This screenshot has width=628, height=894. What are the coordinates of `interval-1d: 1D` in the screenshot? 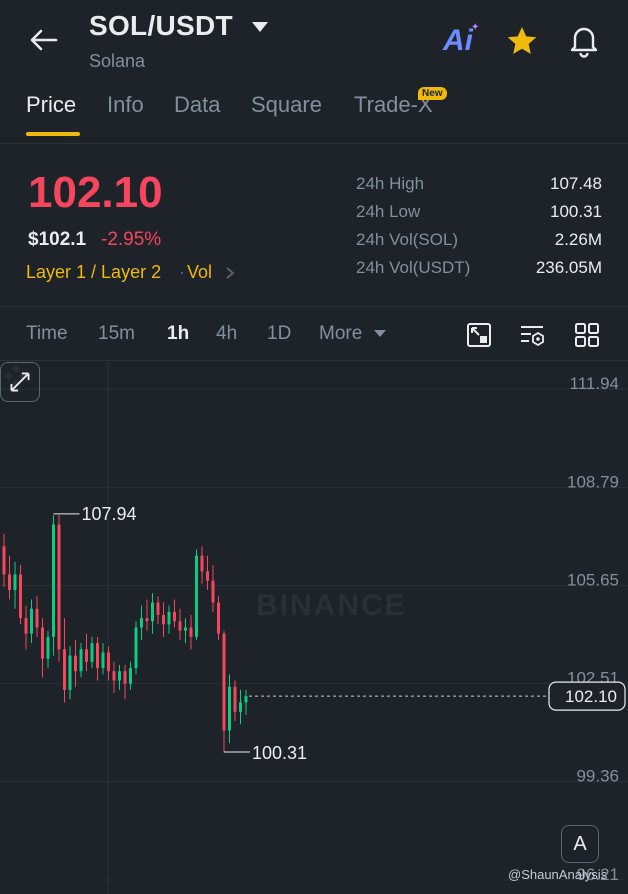 It's located at (279, 334).